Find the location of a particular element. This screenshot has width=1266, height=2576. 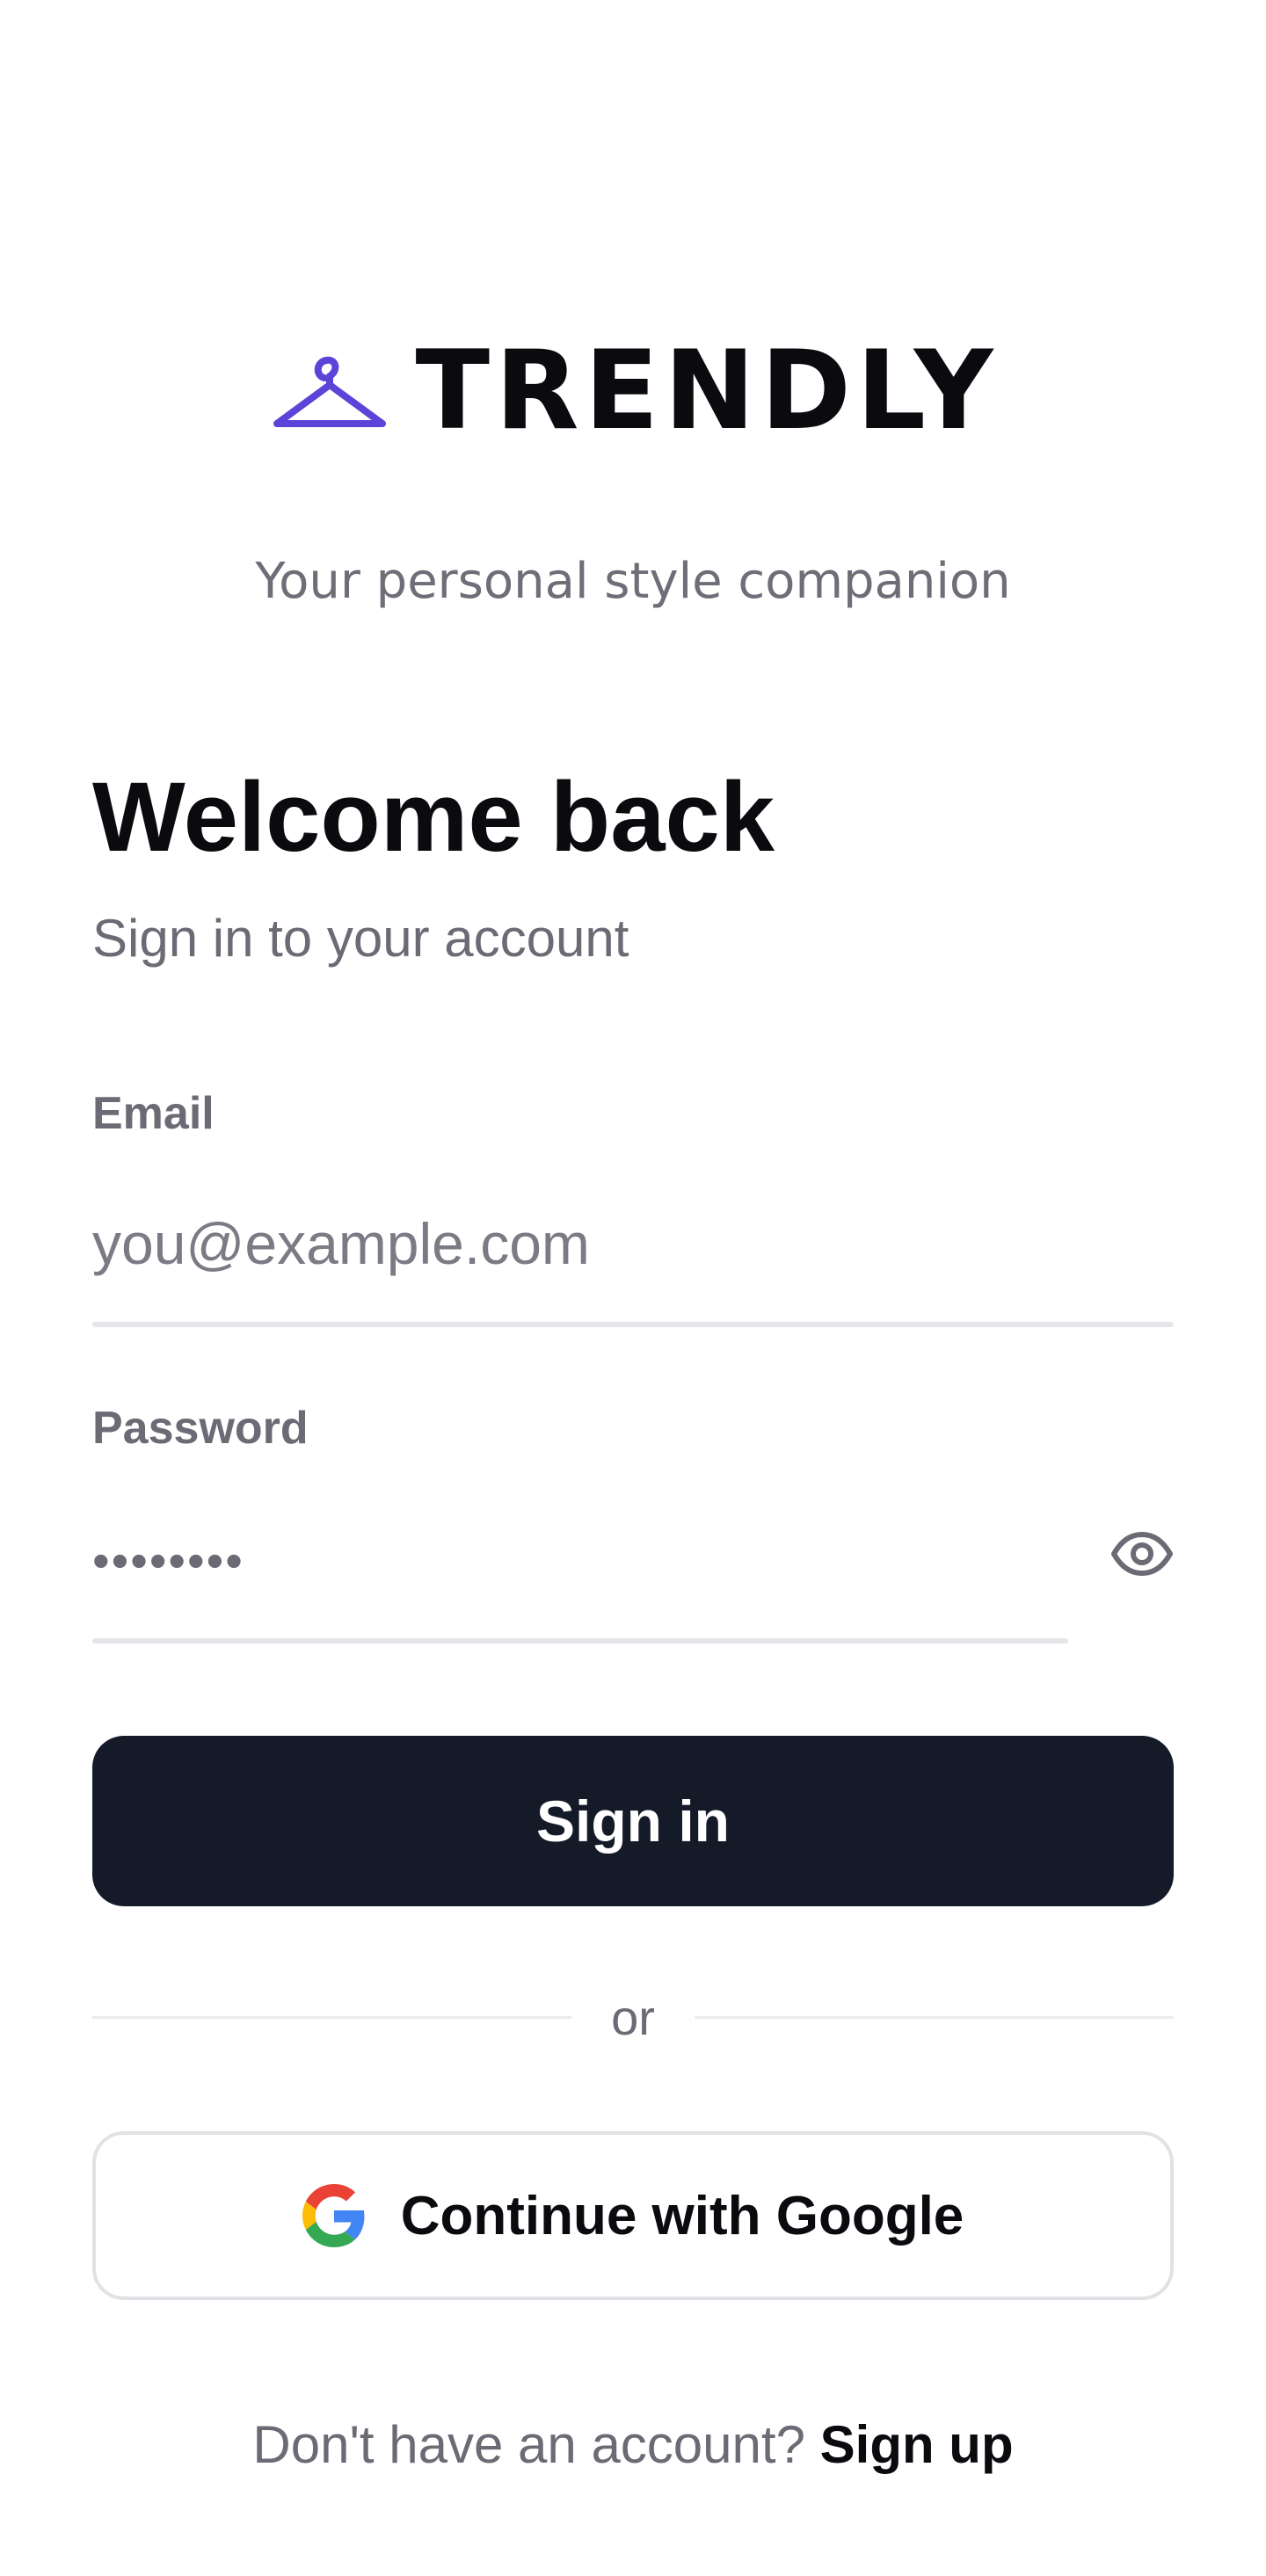

eye-icon is located at coordinates (1142, 1554).